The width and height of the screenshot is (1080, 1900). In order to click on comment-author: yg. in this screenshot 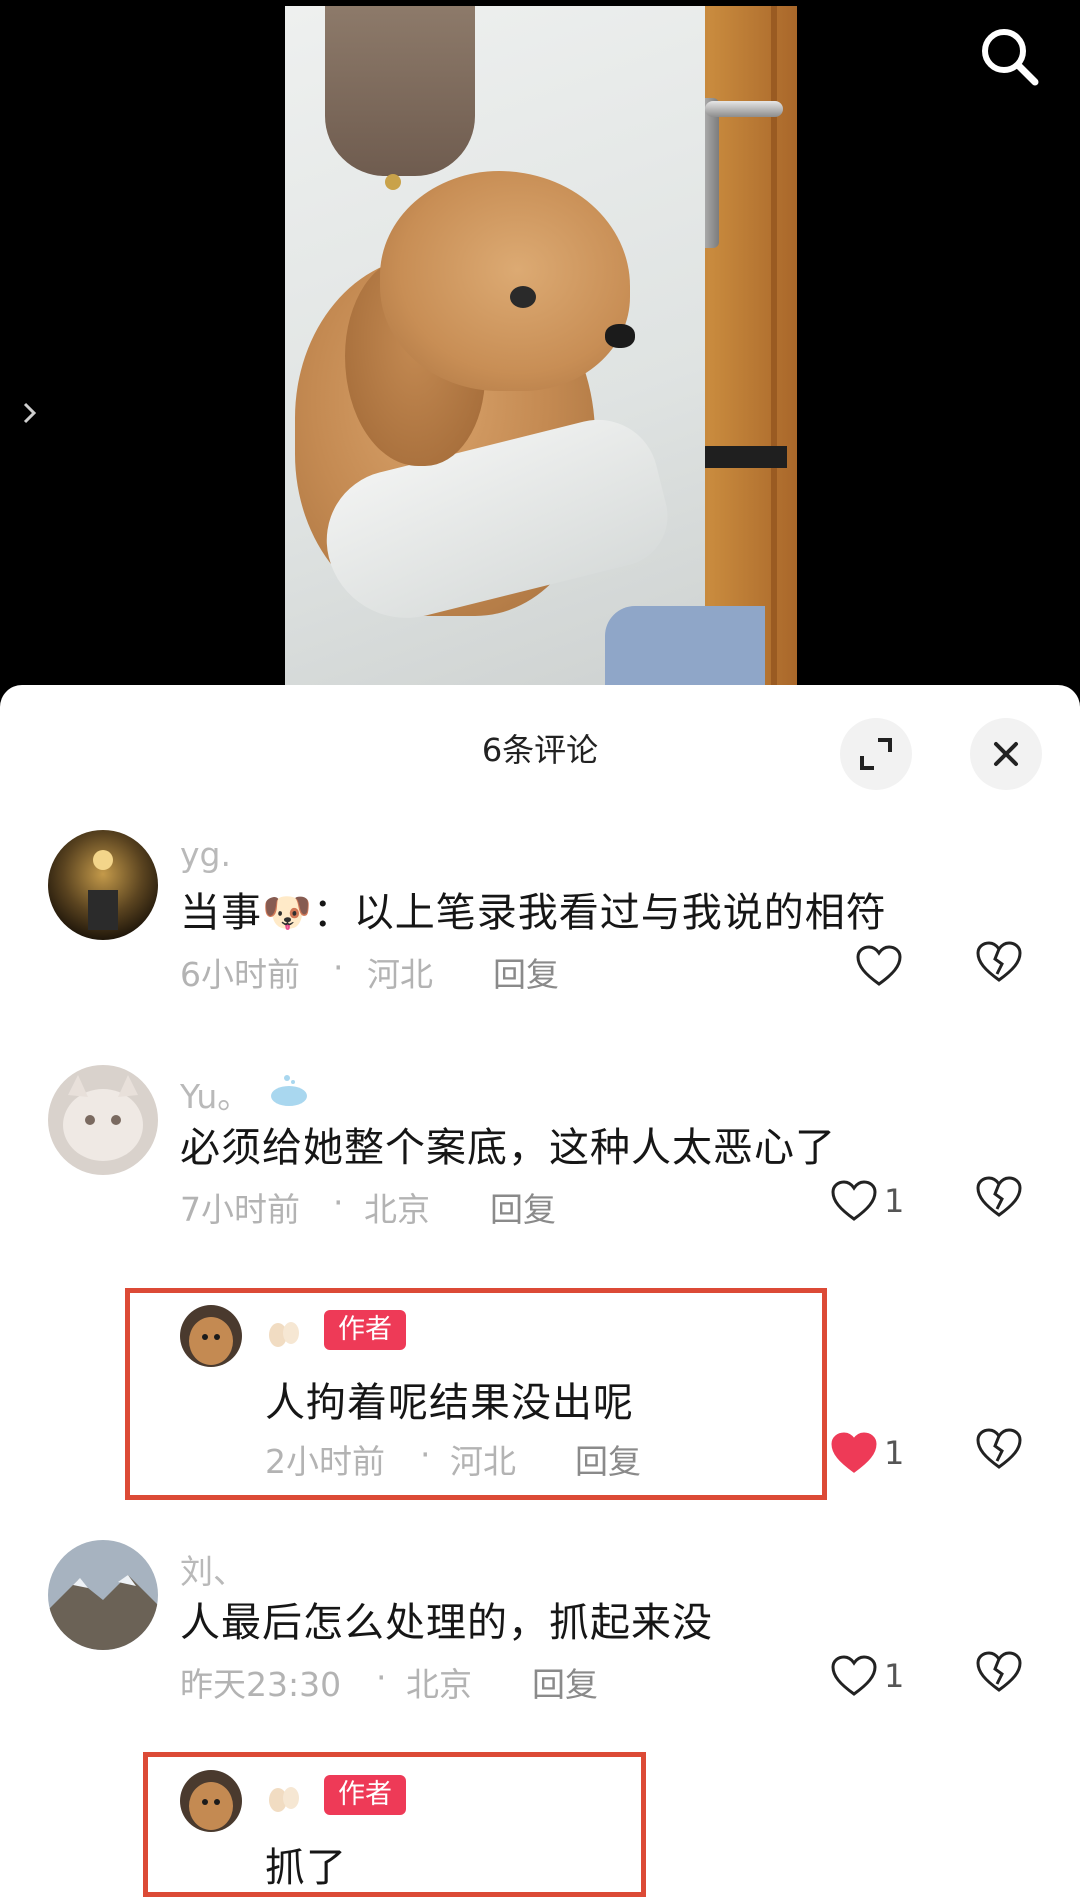, I will do `click(205, 854)`.